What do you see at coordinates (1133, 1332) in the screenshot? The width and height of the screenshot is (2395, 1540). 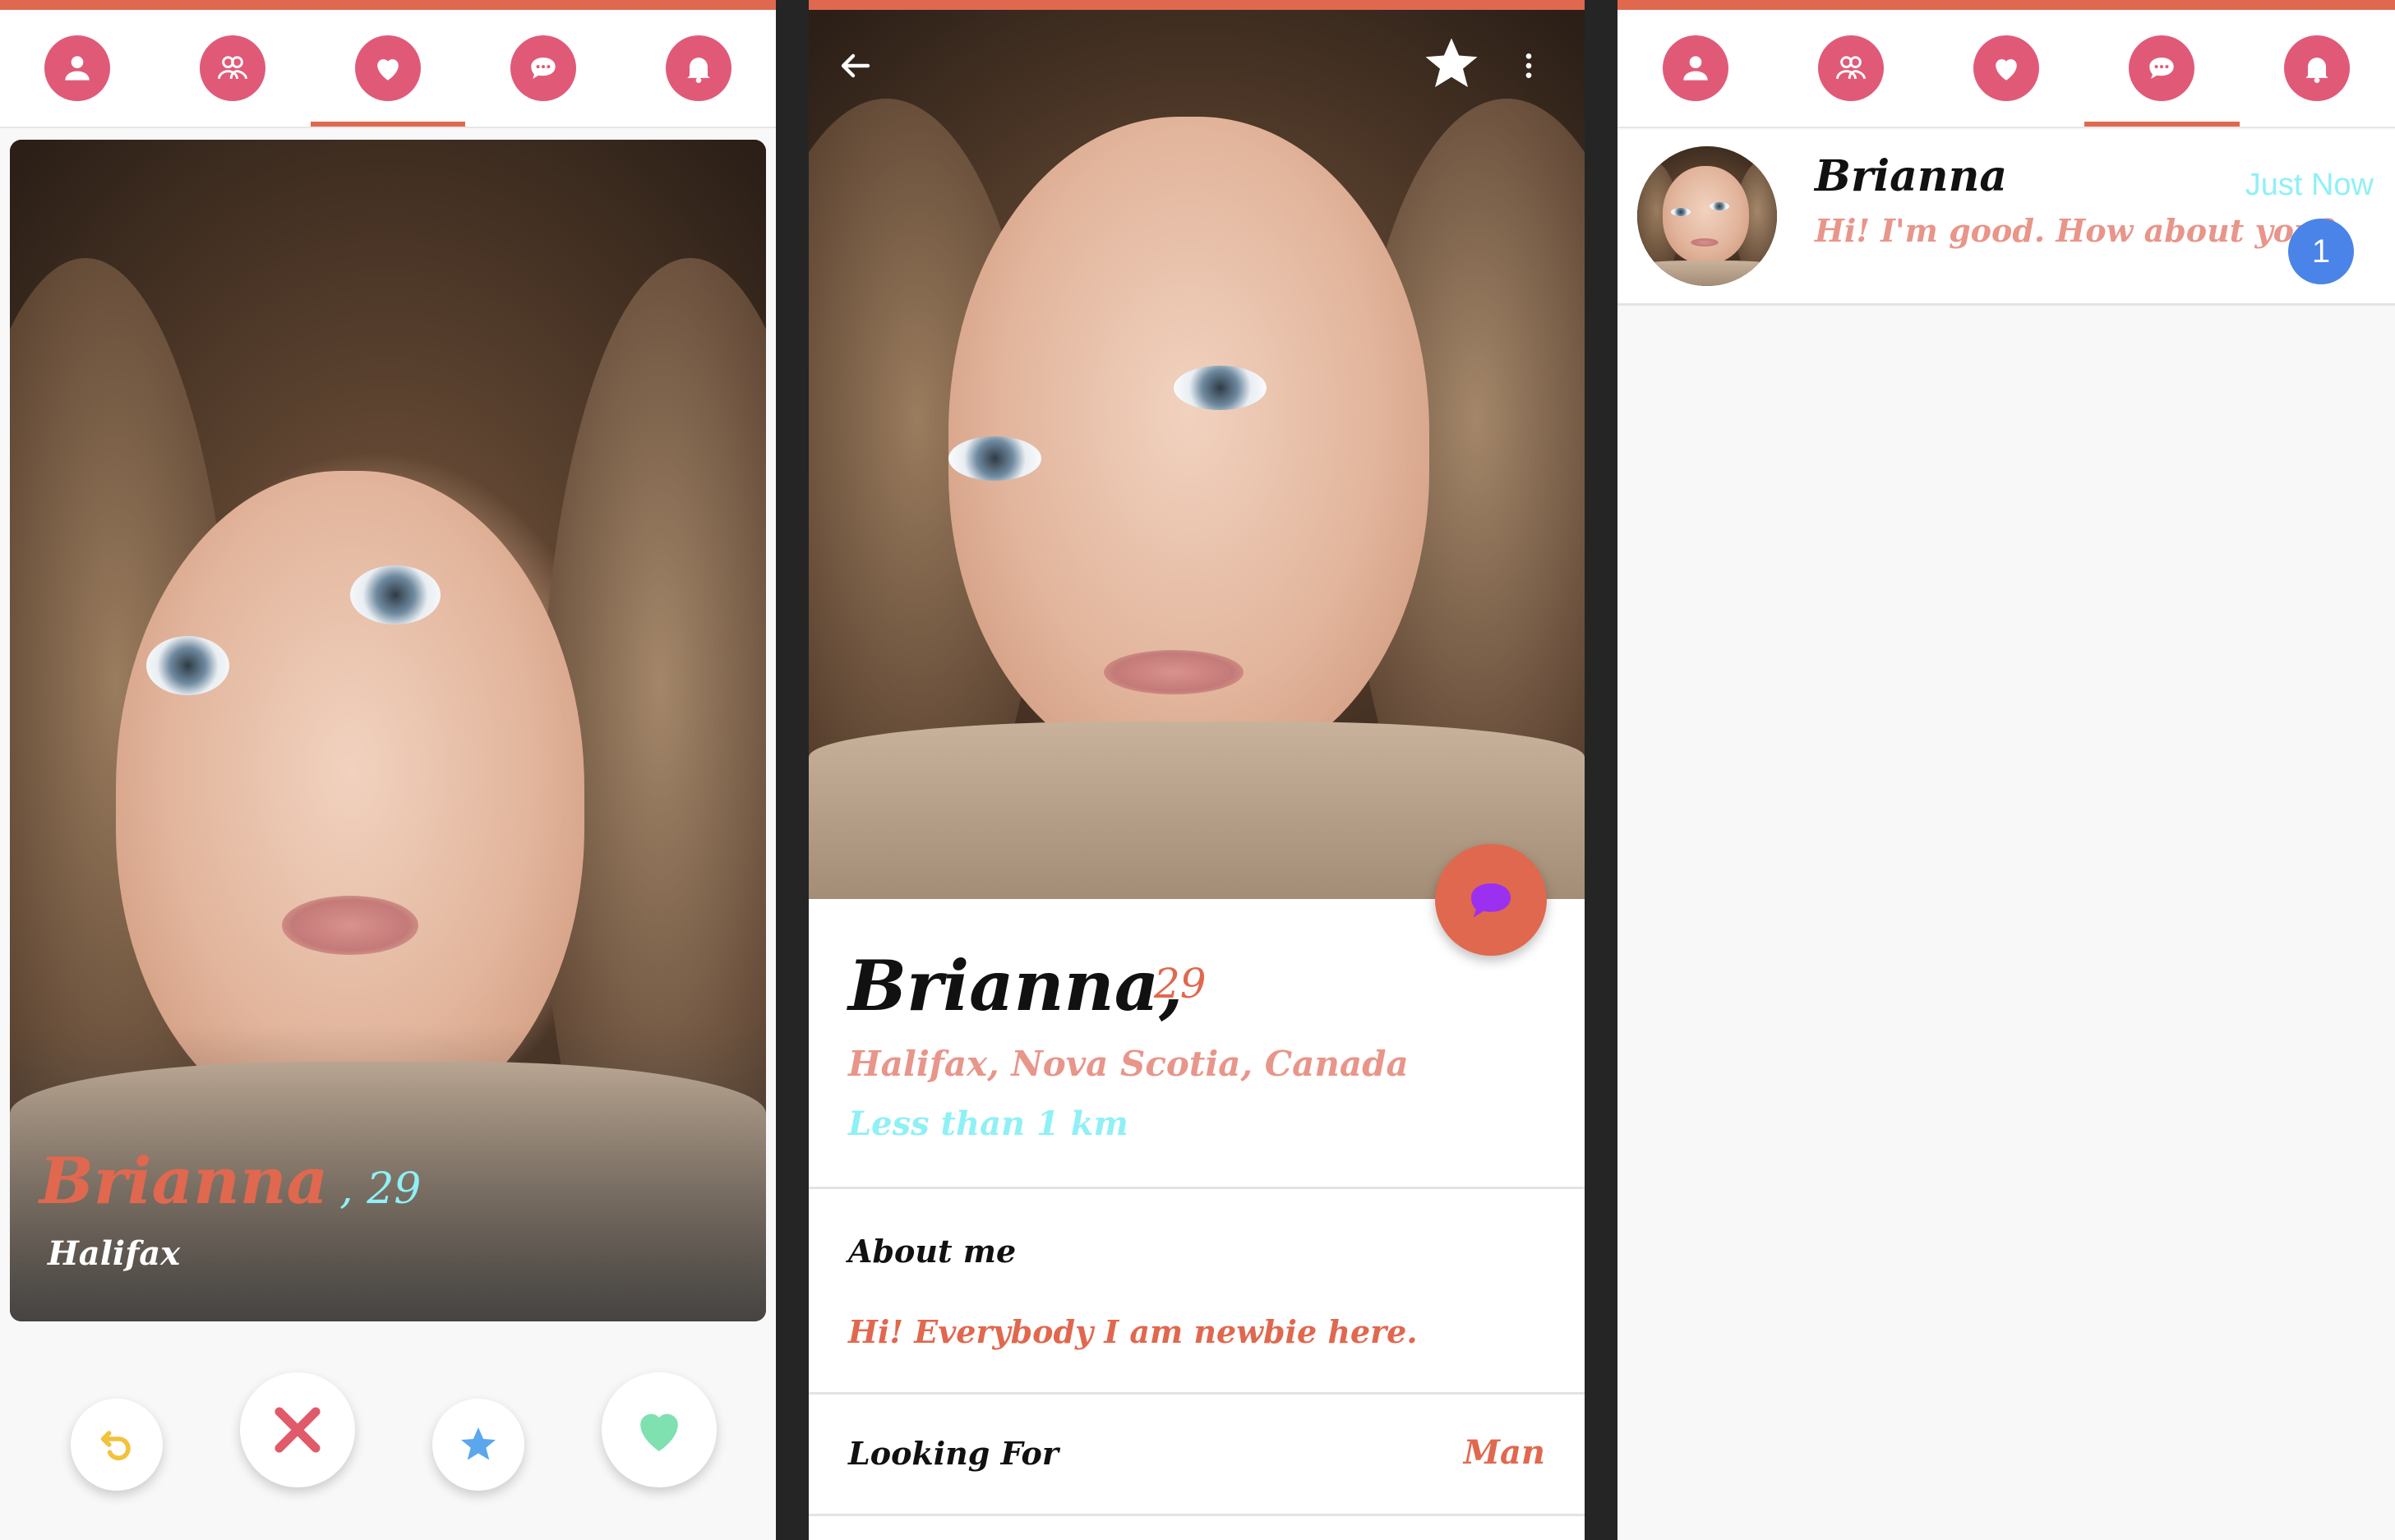 I see `about-text: Hi! Everybody I am newbie here.` at bounding box center [1133, 1332].